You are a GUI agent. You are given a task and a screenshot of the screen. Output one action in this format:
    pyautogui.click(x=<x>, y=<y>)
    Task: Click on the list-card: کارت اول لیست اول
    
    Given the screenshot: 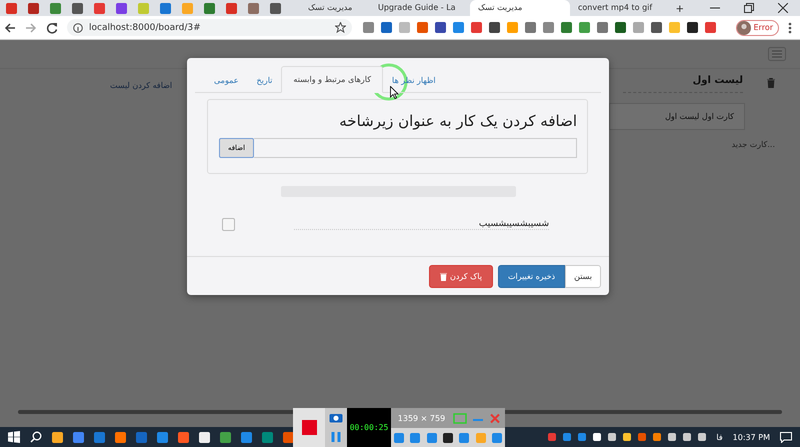 What is the action you would take?
    pyautogui.click(x=677, y=116)
    